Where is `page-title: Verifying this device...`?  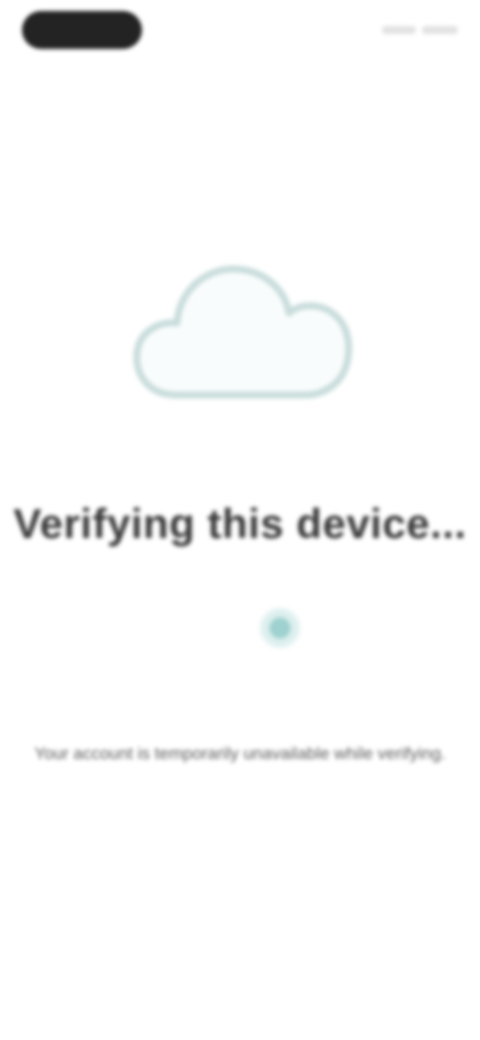
page-title: Verifying this device... is located at coordinates (240, 523).